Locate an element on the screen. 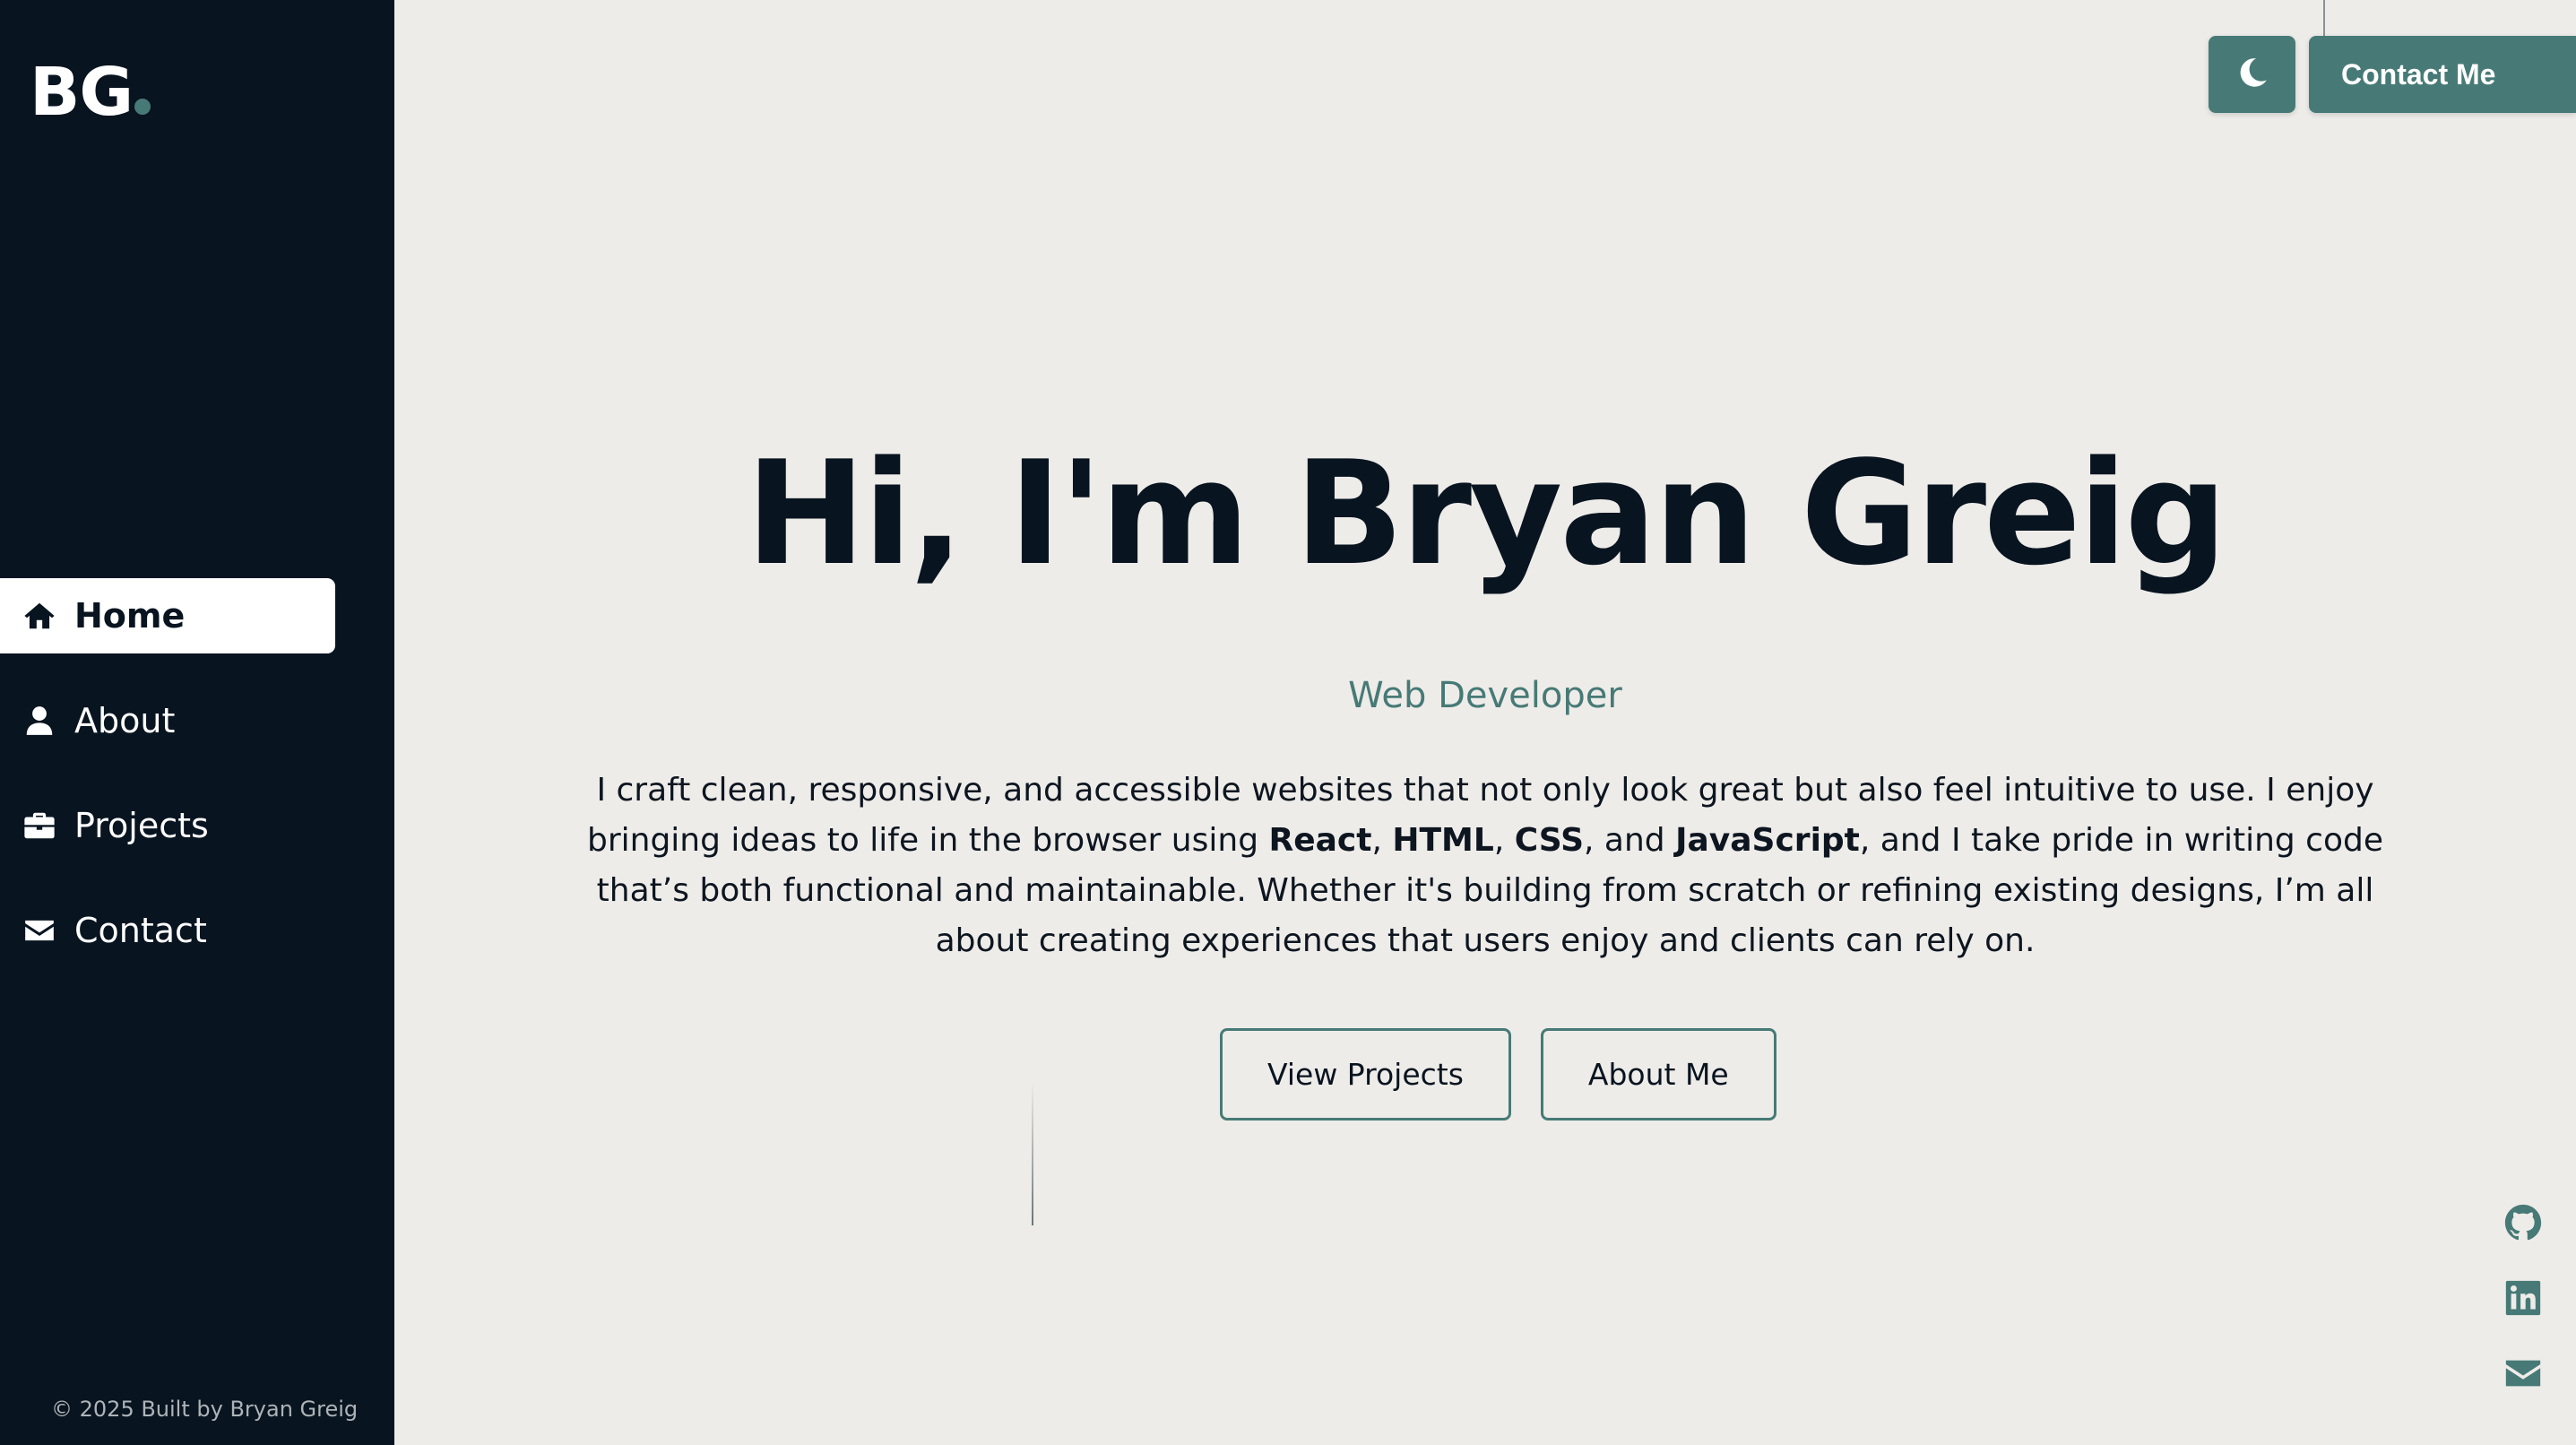  sidebar-item-label: Contact is located at coordinates (140, 931).